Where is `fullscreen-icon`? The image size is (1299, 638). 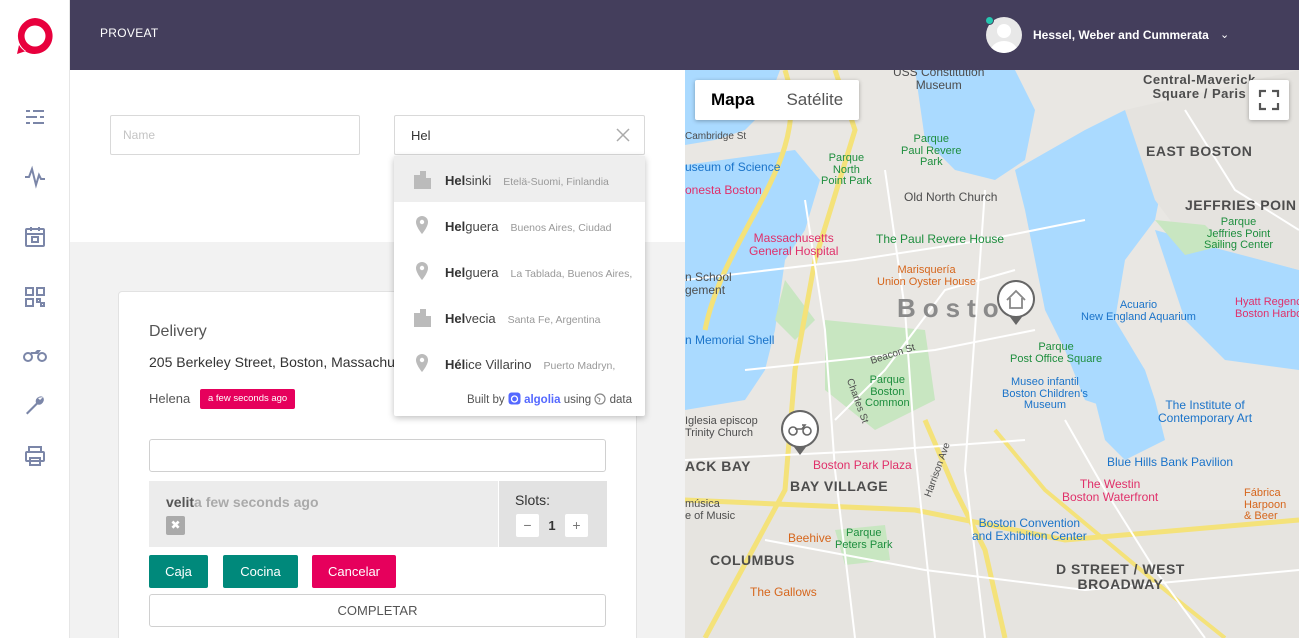
fullscreen-icon is located at coordinates (1269, 100).